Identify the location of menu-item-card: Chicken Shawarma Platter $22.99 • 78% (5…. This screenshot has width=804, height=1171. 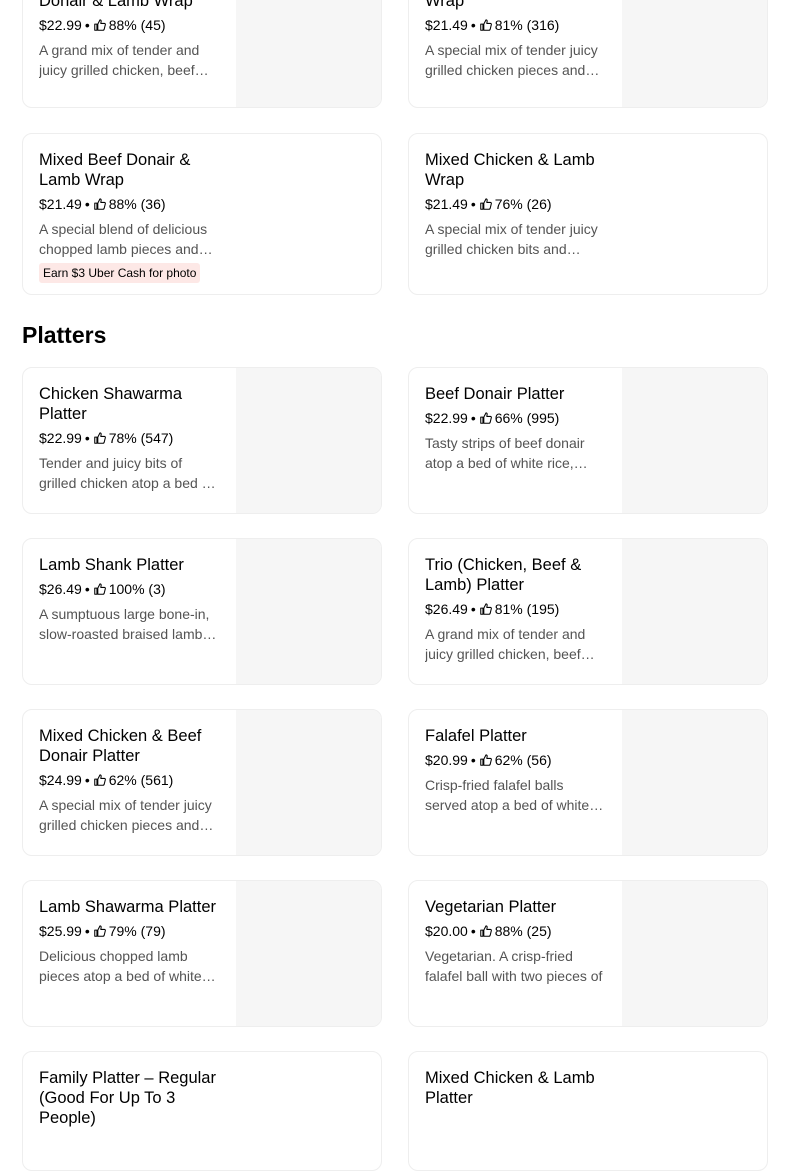
(202, 440).